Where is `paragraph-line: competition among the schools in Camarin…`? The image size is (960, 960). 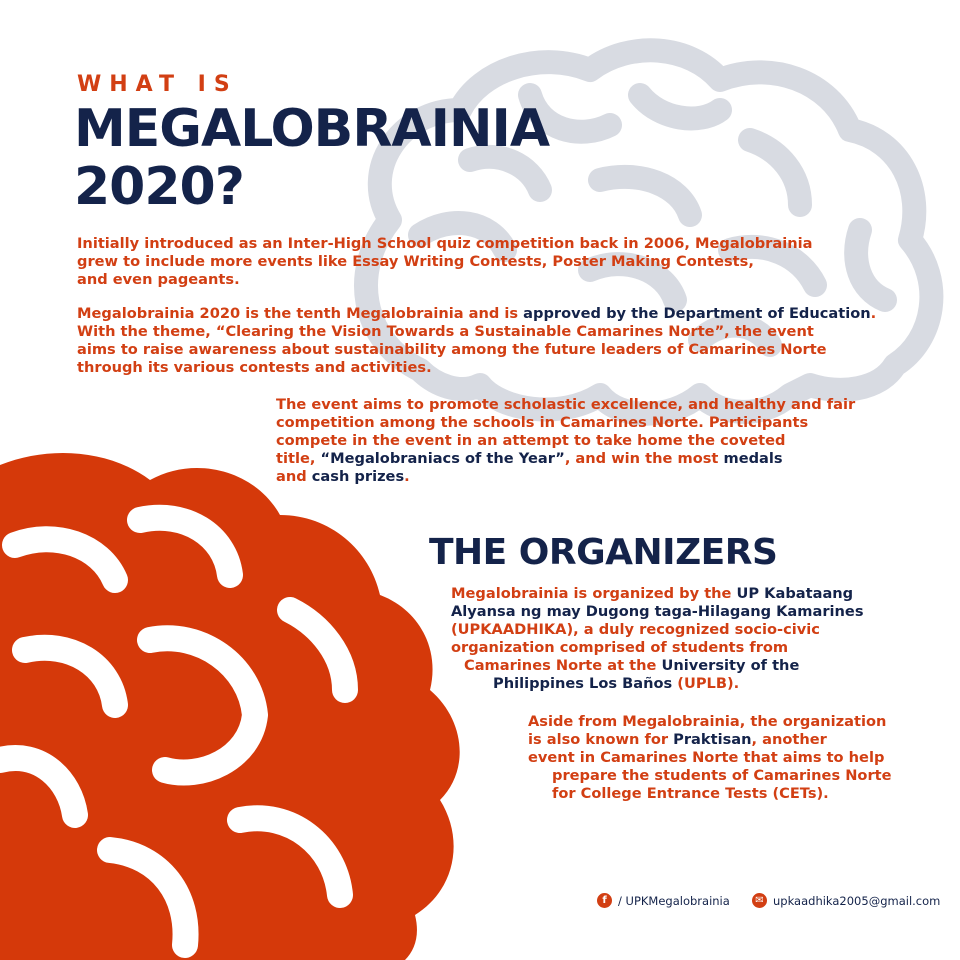
paragraph-line: competition among the schools in Camarin… is located at coordinates (542, 422).